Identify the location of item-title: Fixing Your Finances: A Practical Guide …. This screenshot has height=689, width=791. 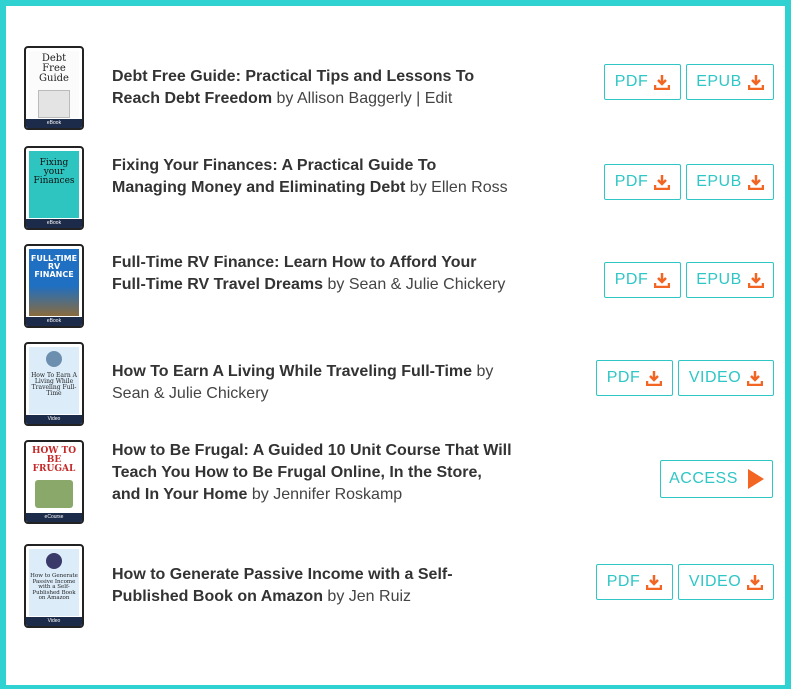
(312, 177).